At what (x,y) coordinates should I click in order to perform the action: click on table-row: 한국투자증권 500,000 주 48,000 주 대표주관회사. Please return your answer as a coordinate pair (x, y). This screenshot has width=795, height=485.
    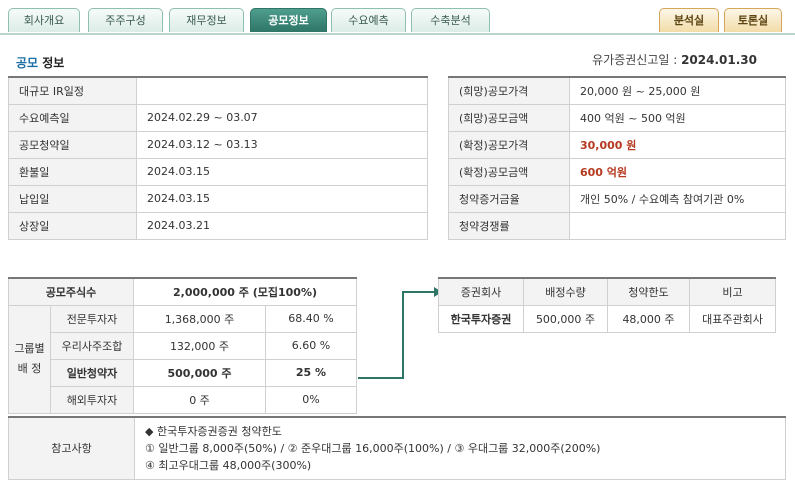
    Looking at the image, I should click on (607, 318).